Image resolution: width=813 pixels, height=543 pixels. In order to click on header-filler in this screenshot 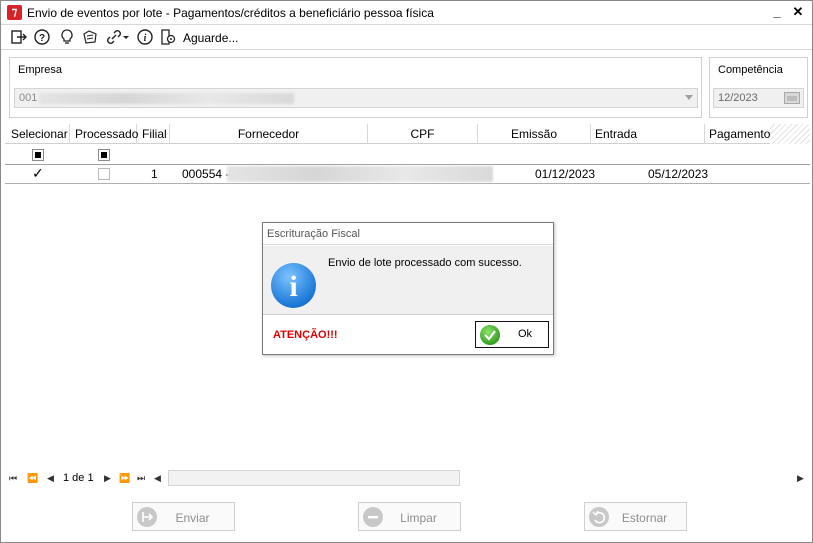, I will do `click(790, 134)`.